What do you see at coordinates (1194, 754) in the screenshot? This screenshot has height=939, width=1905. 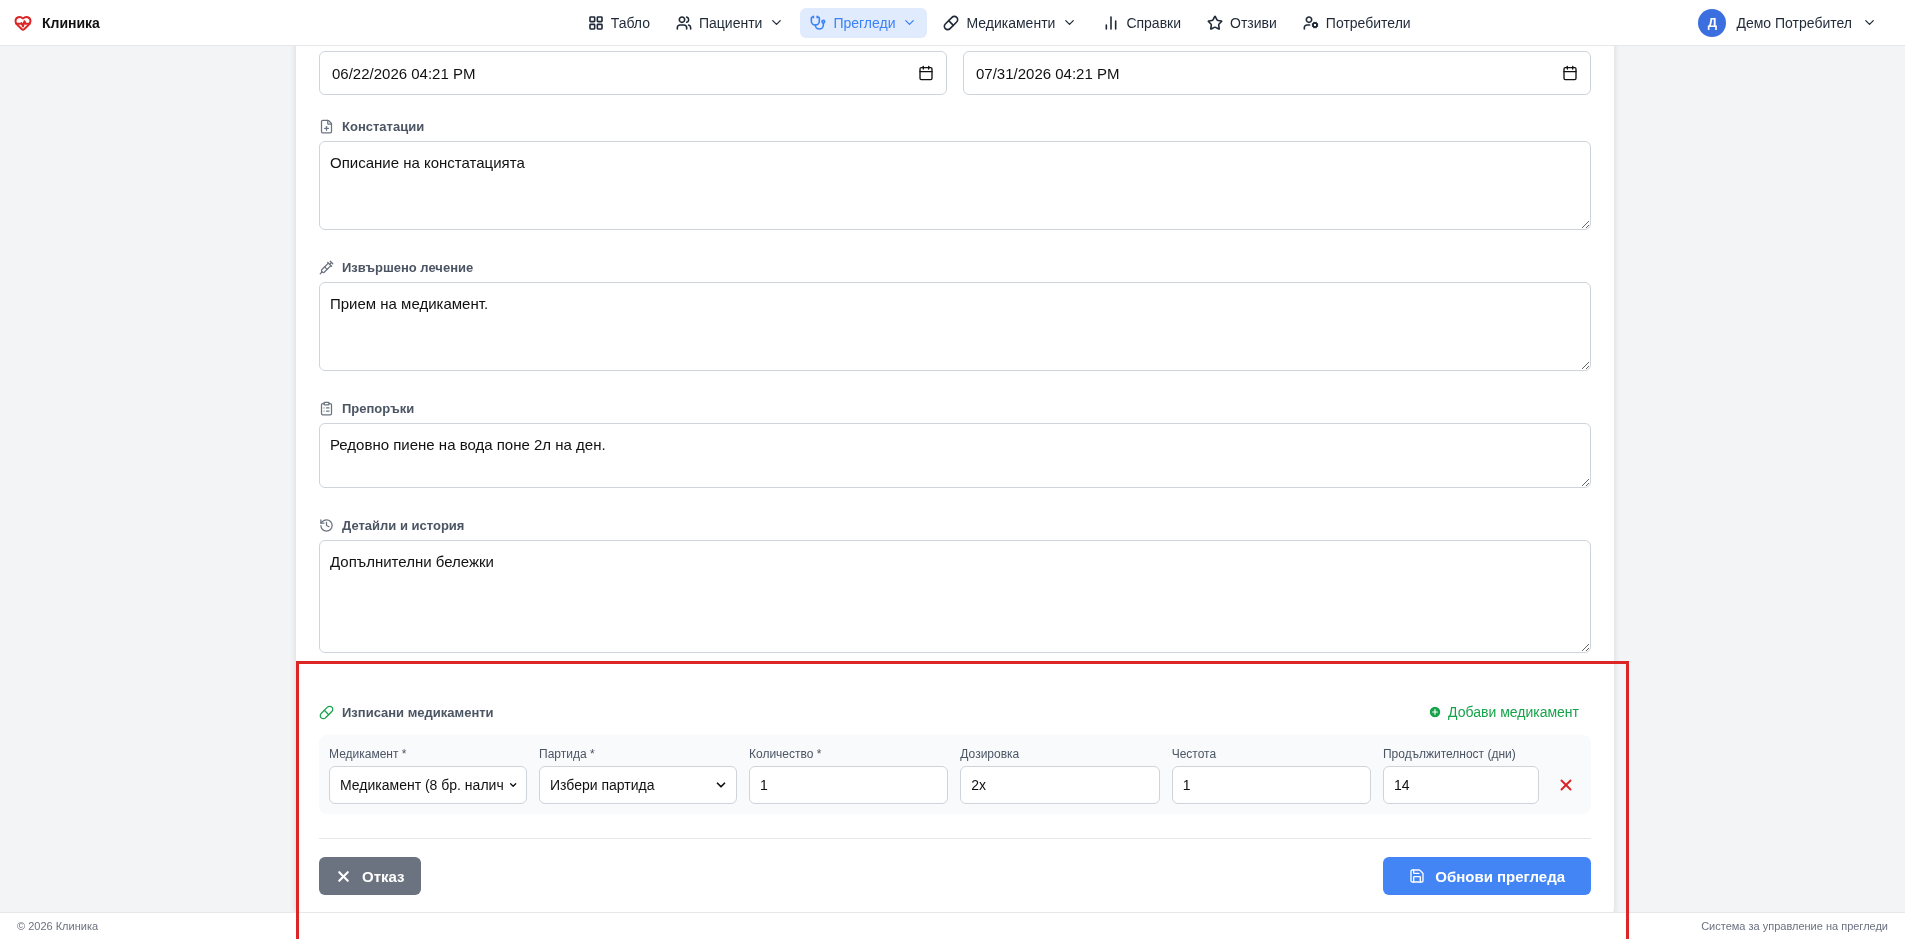 I see `column-label: Честота` at bounding box center [1194, 754].